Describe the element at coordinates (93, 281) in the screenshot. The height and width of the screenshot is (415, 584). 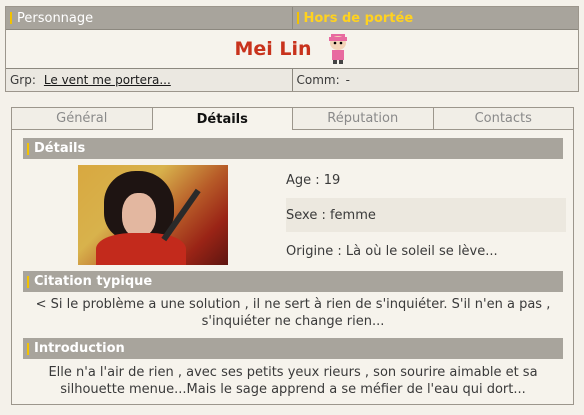
I see `citation-title: Citation typique` at that location.